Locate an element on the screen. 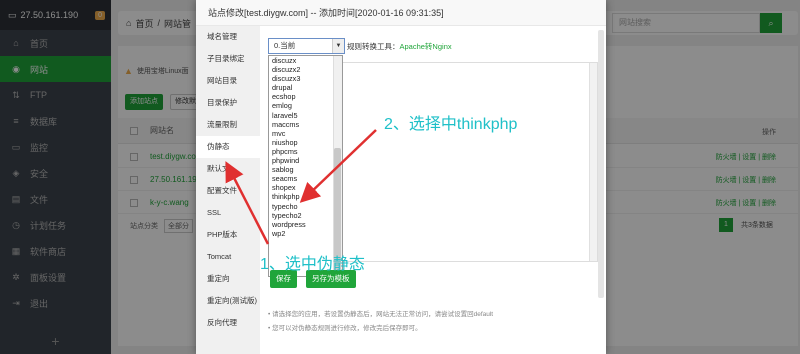  annotation-arrows is located at coordinates (301, 187).